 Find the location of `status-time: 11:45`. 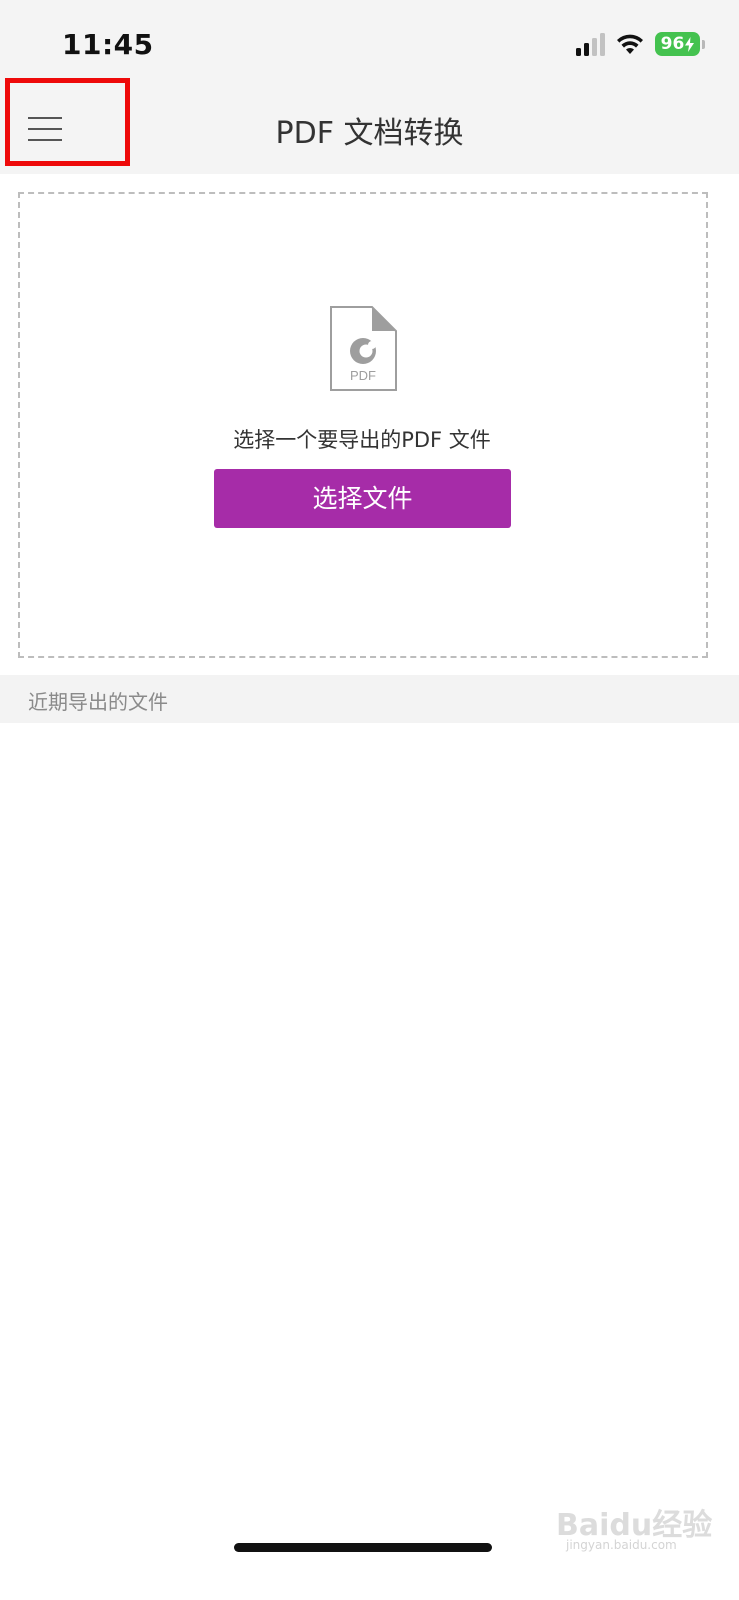

status-time: 11:45 is located at coordinates (108, 44).